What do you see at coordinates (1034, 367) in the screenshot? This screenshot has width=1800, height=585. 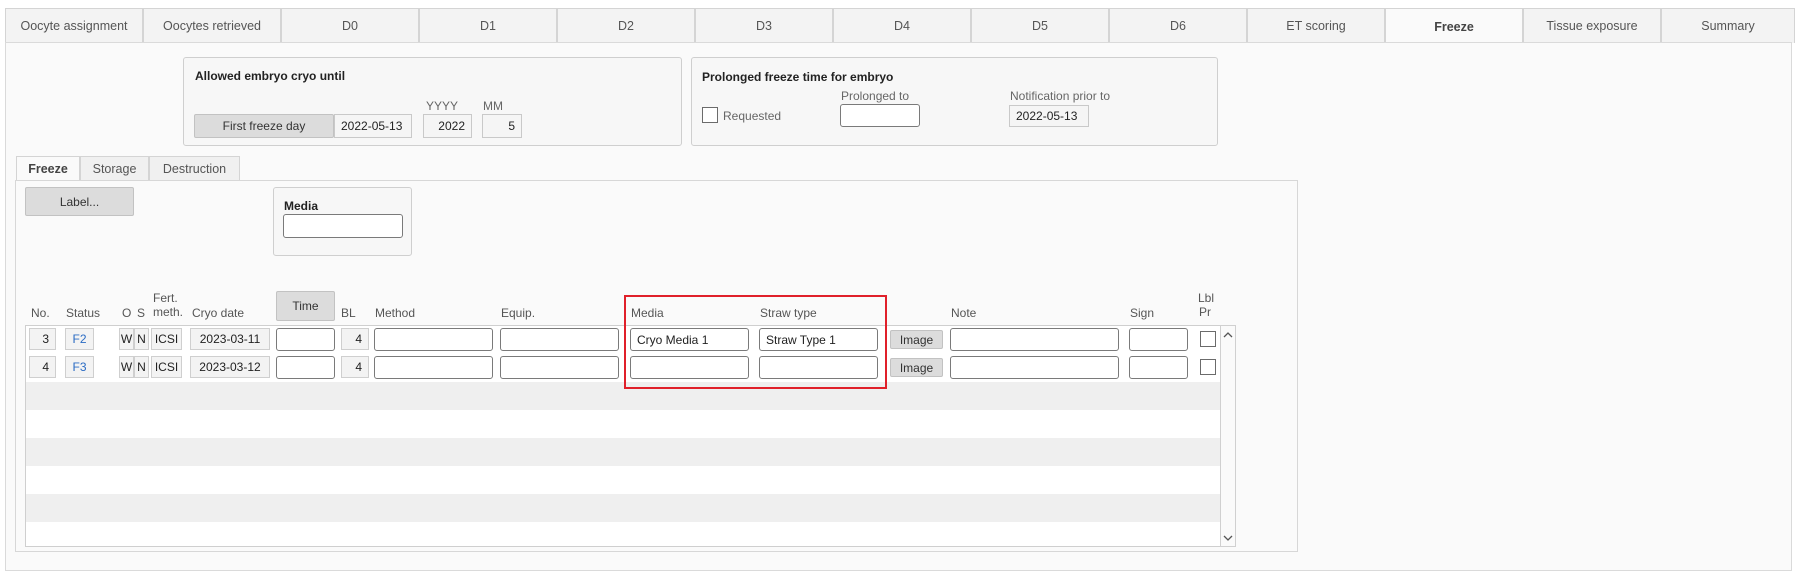 I see `row2-note-input` at bounding box center [1034, 367].